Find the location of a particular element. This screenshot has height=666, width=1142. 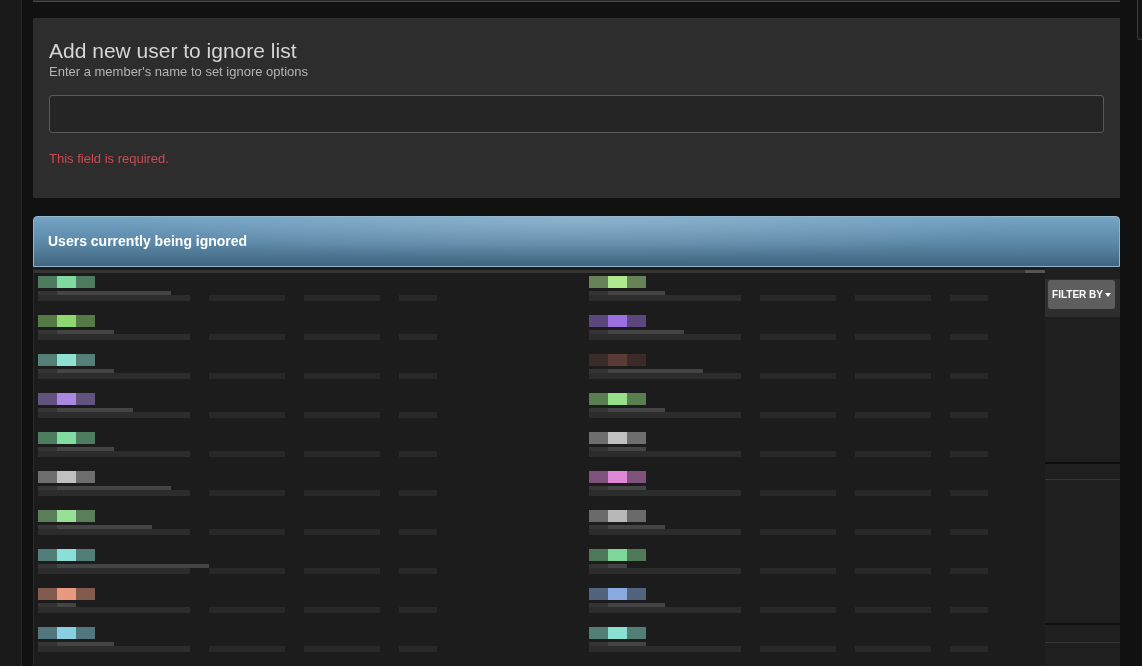

panel-title: Add new user to ignore list is located at coordinates (173, 51).